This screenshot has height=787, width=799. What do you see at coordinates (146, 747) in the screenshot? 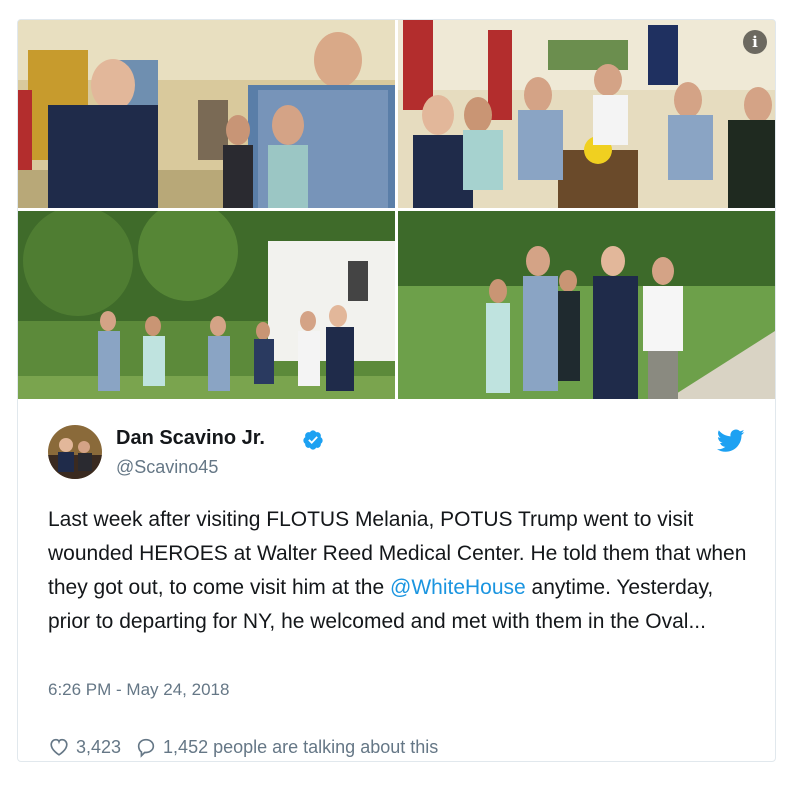
I see `comment-icon` at bounding box center [146, 747].